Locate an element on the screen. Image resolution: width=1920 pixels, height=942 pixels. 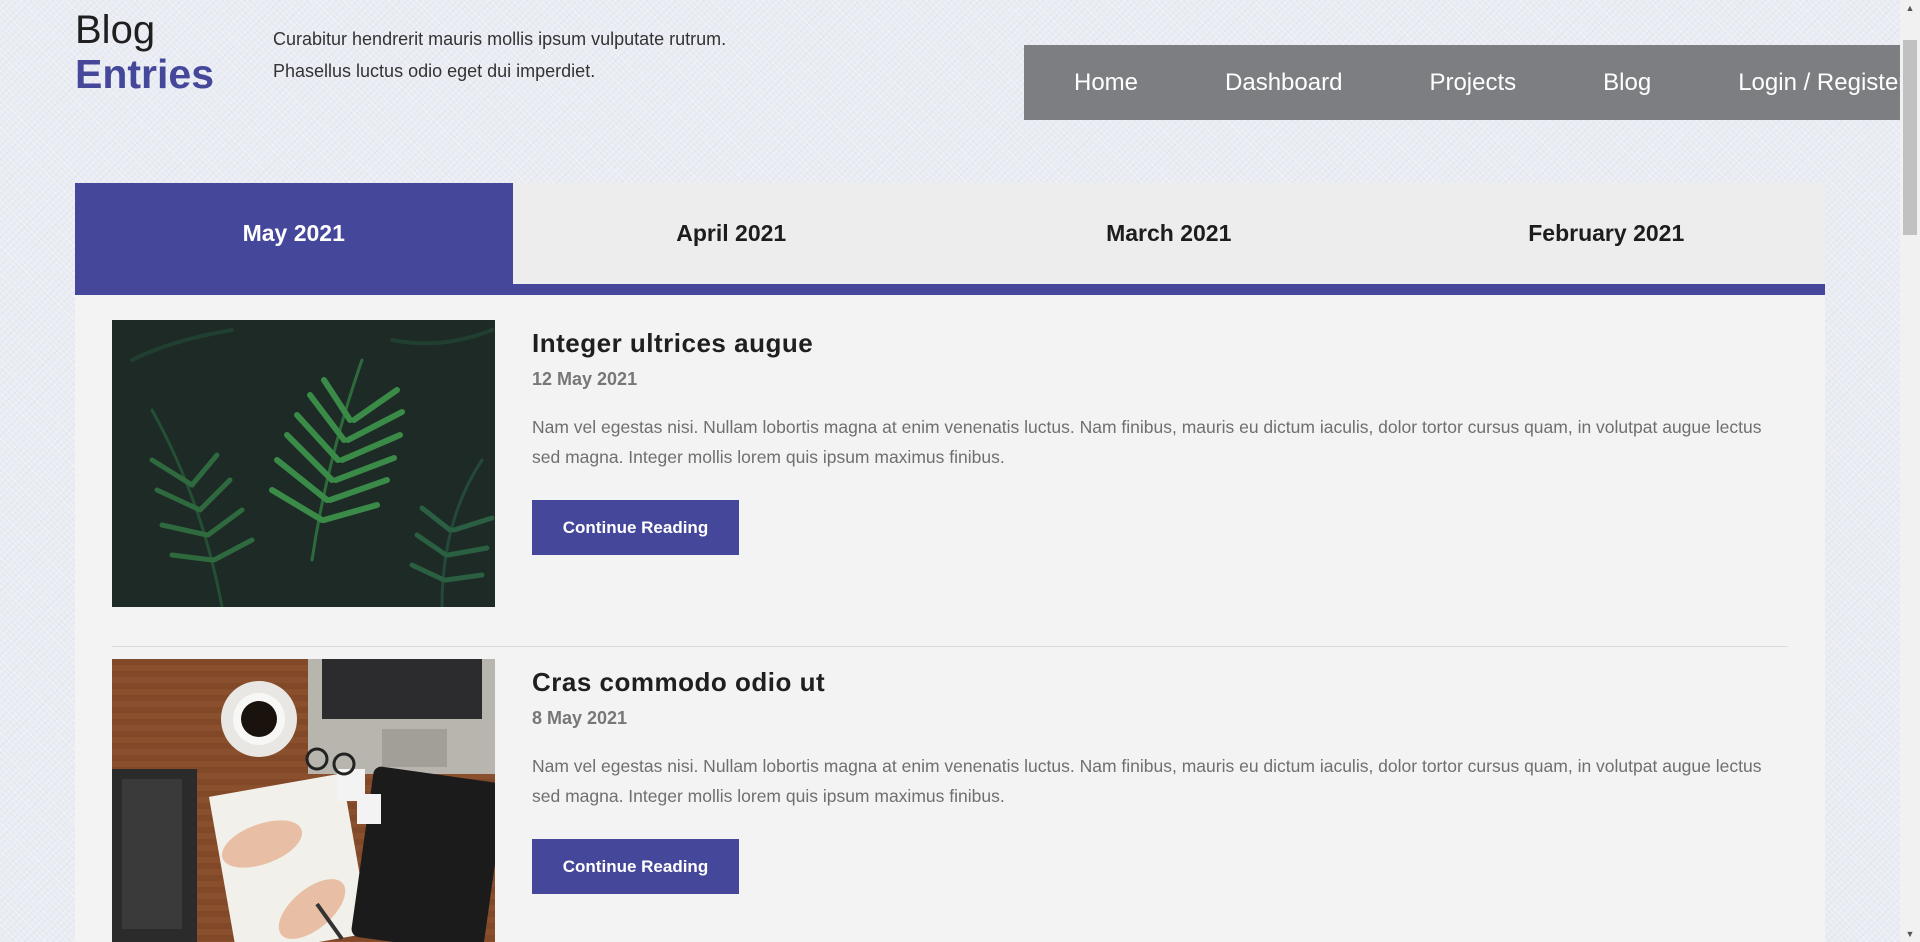
post-date: 12 May 2021 is located at coordinates (585, 379).